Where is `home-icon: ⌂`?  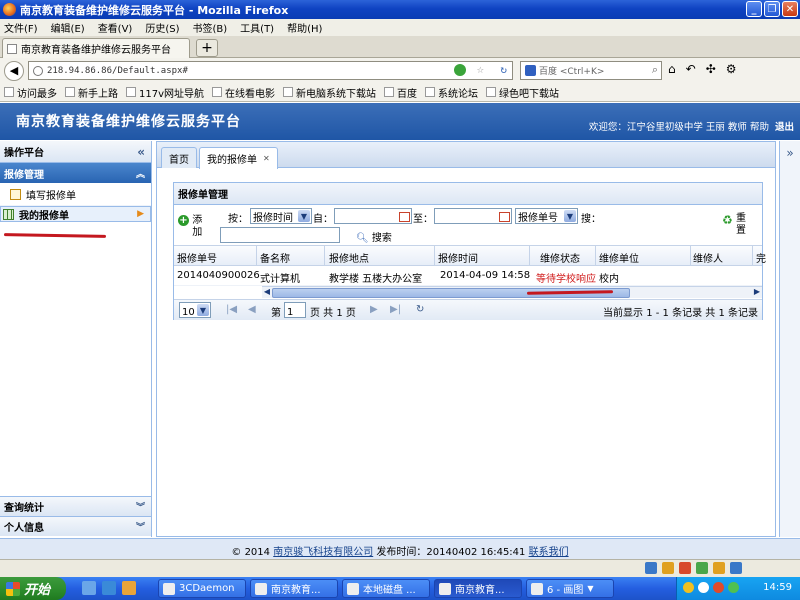
home-icon: ⌂ is located at coordinates (672, 69).